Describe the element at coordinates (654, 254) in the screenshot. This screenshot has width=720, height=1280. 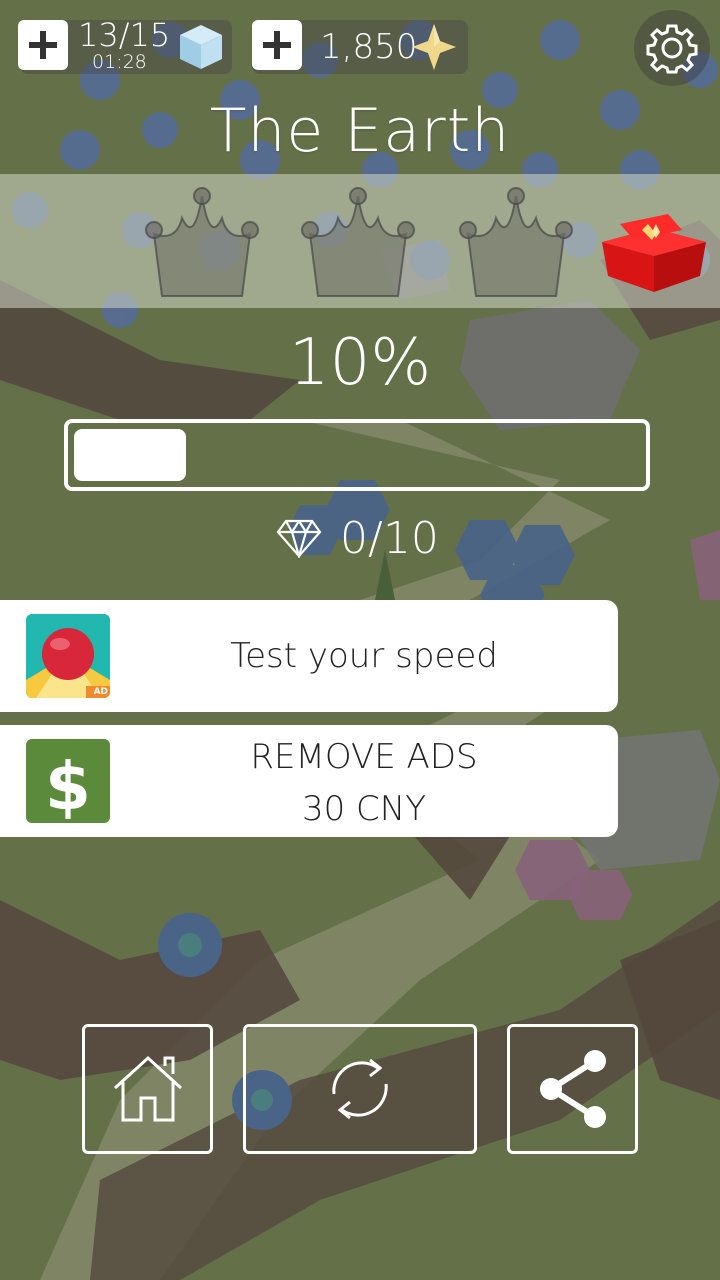
I see `gift-box-icon` at that location.